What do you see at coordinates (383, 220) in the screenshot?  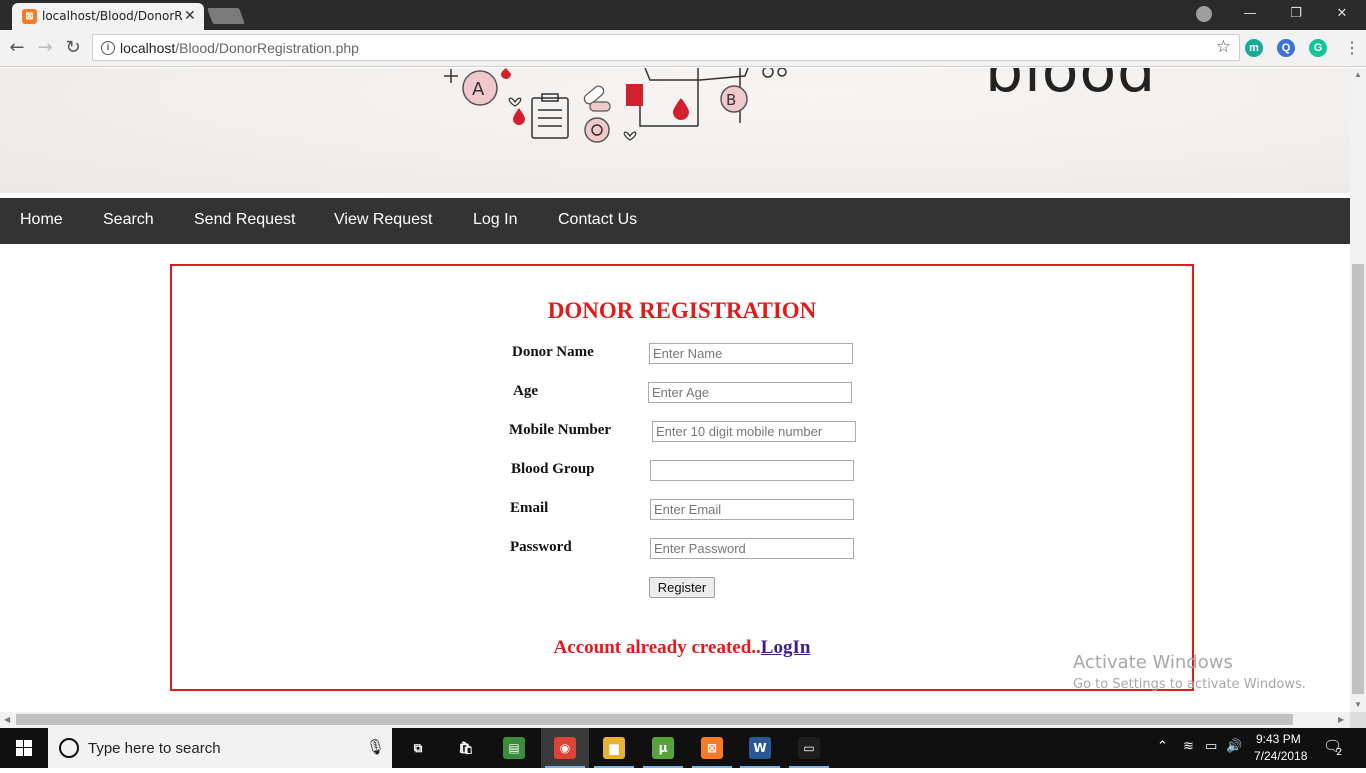 I see `nav-view-request-link: View Request` at bounding box center [383, 220].